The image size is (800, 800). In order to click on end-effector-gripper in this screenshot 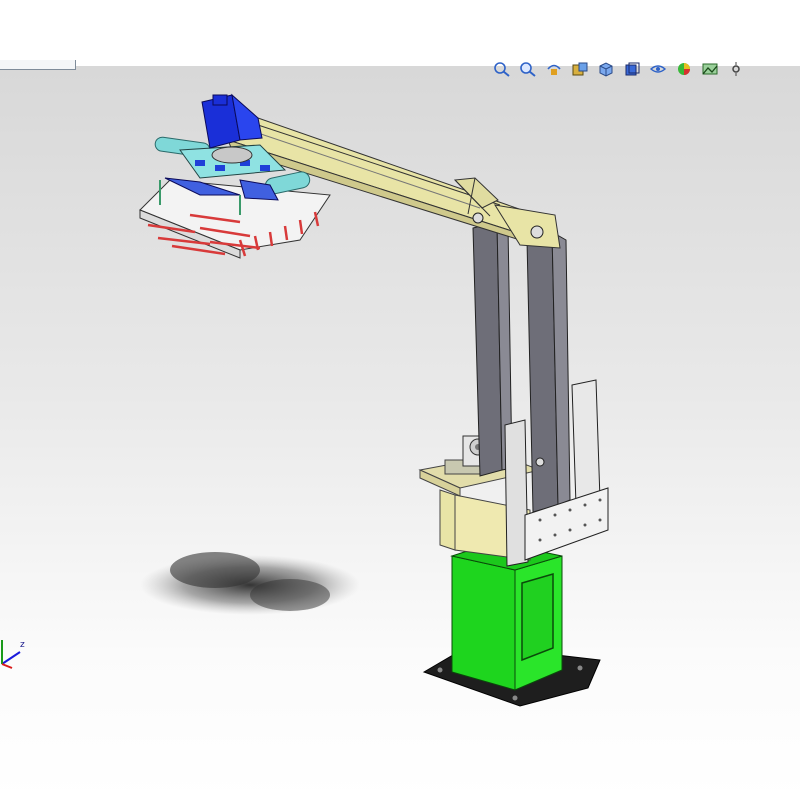, I will do `click(235, 176)`.